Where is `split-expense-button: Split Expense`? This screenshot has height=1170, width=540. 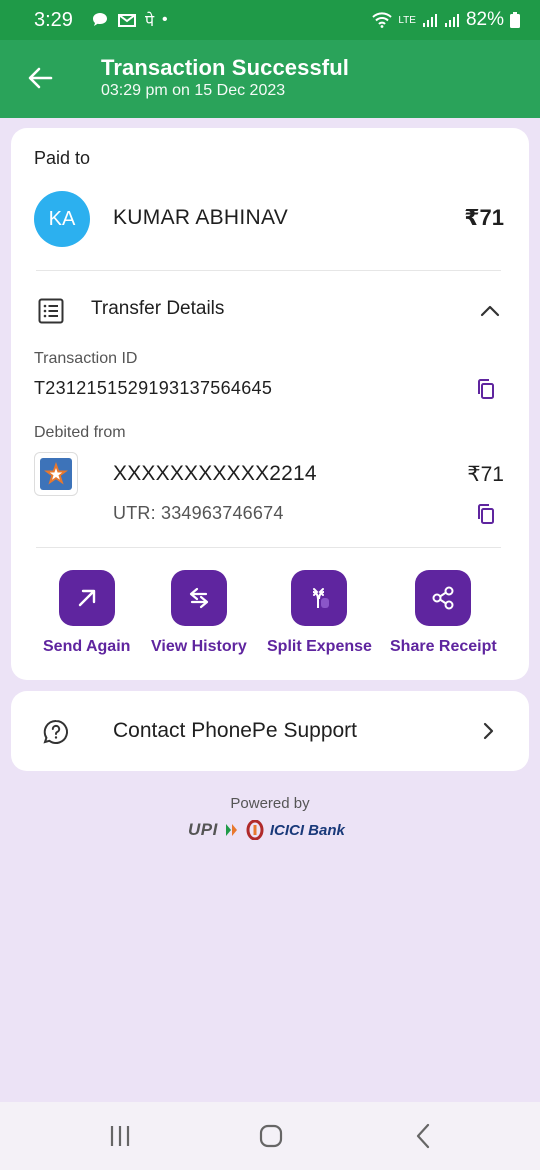
split-expense-button: Split Expense is located at coordinates (319, 613).